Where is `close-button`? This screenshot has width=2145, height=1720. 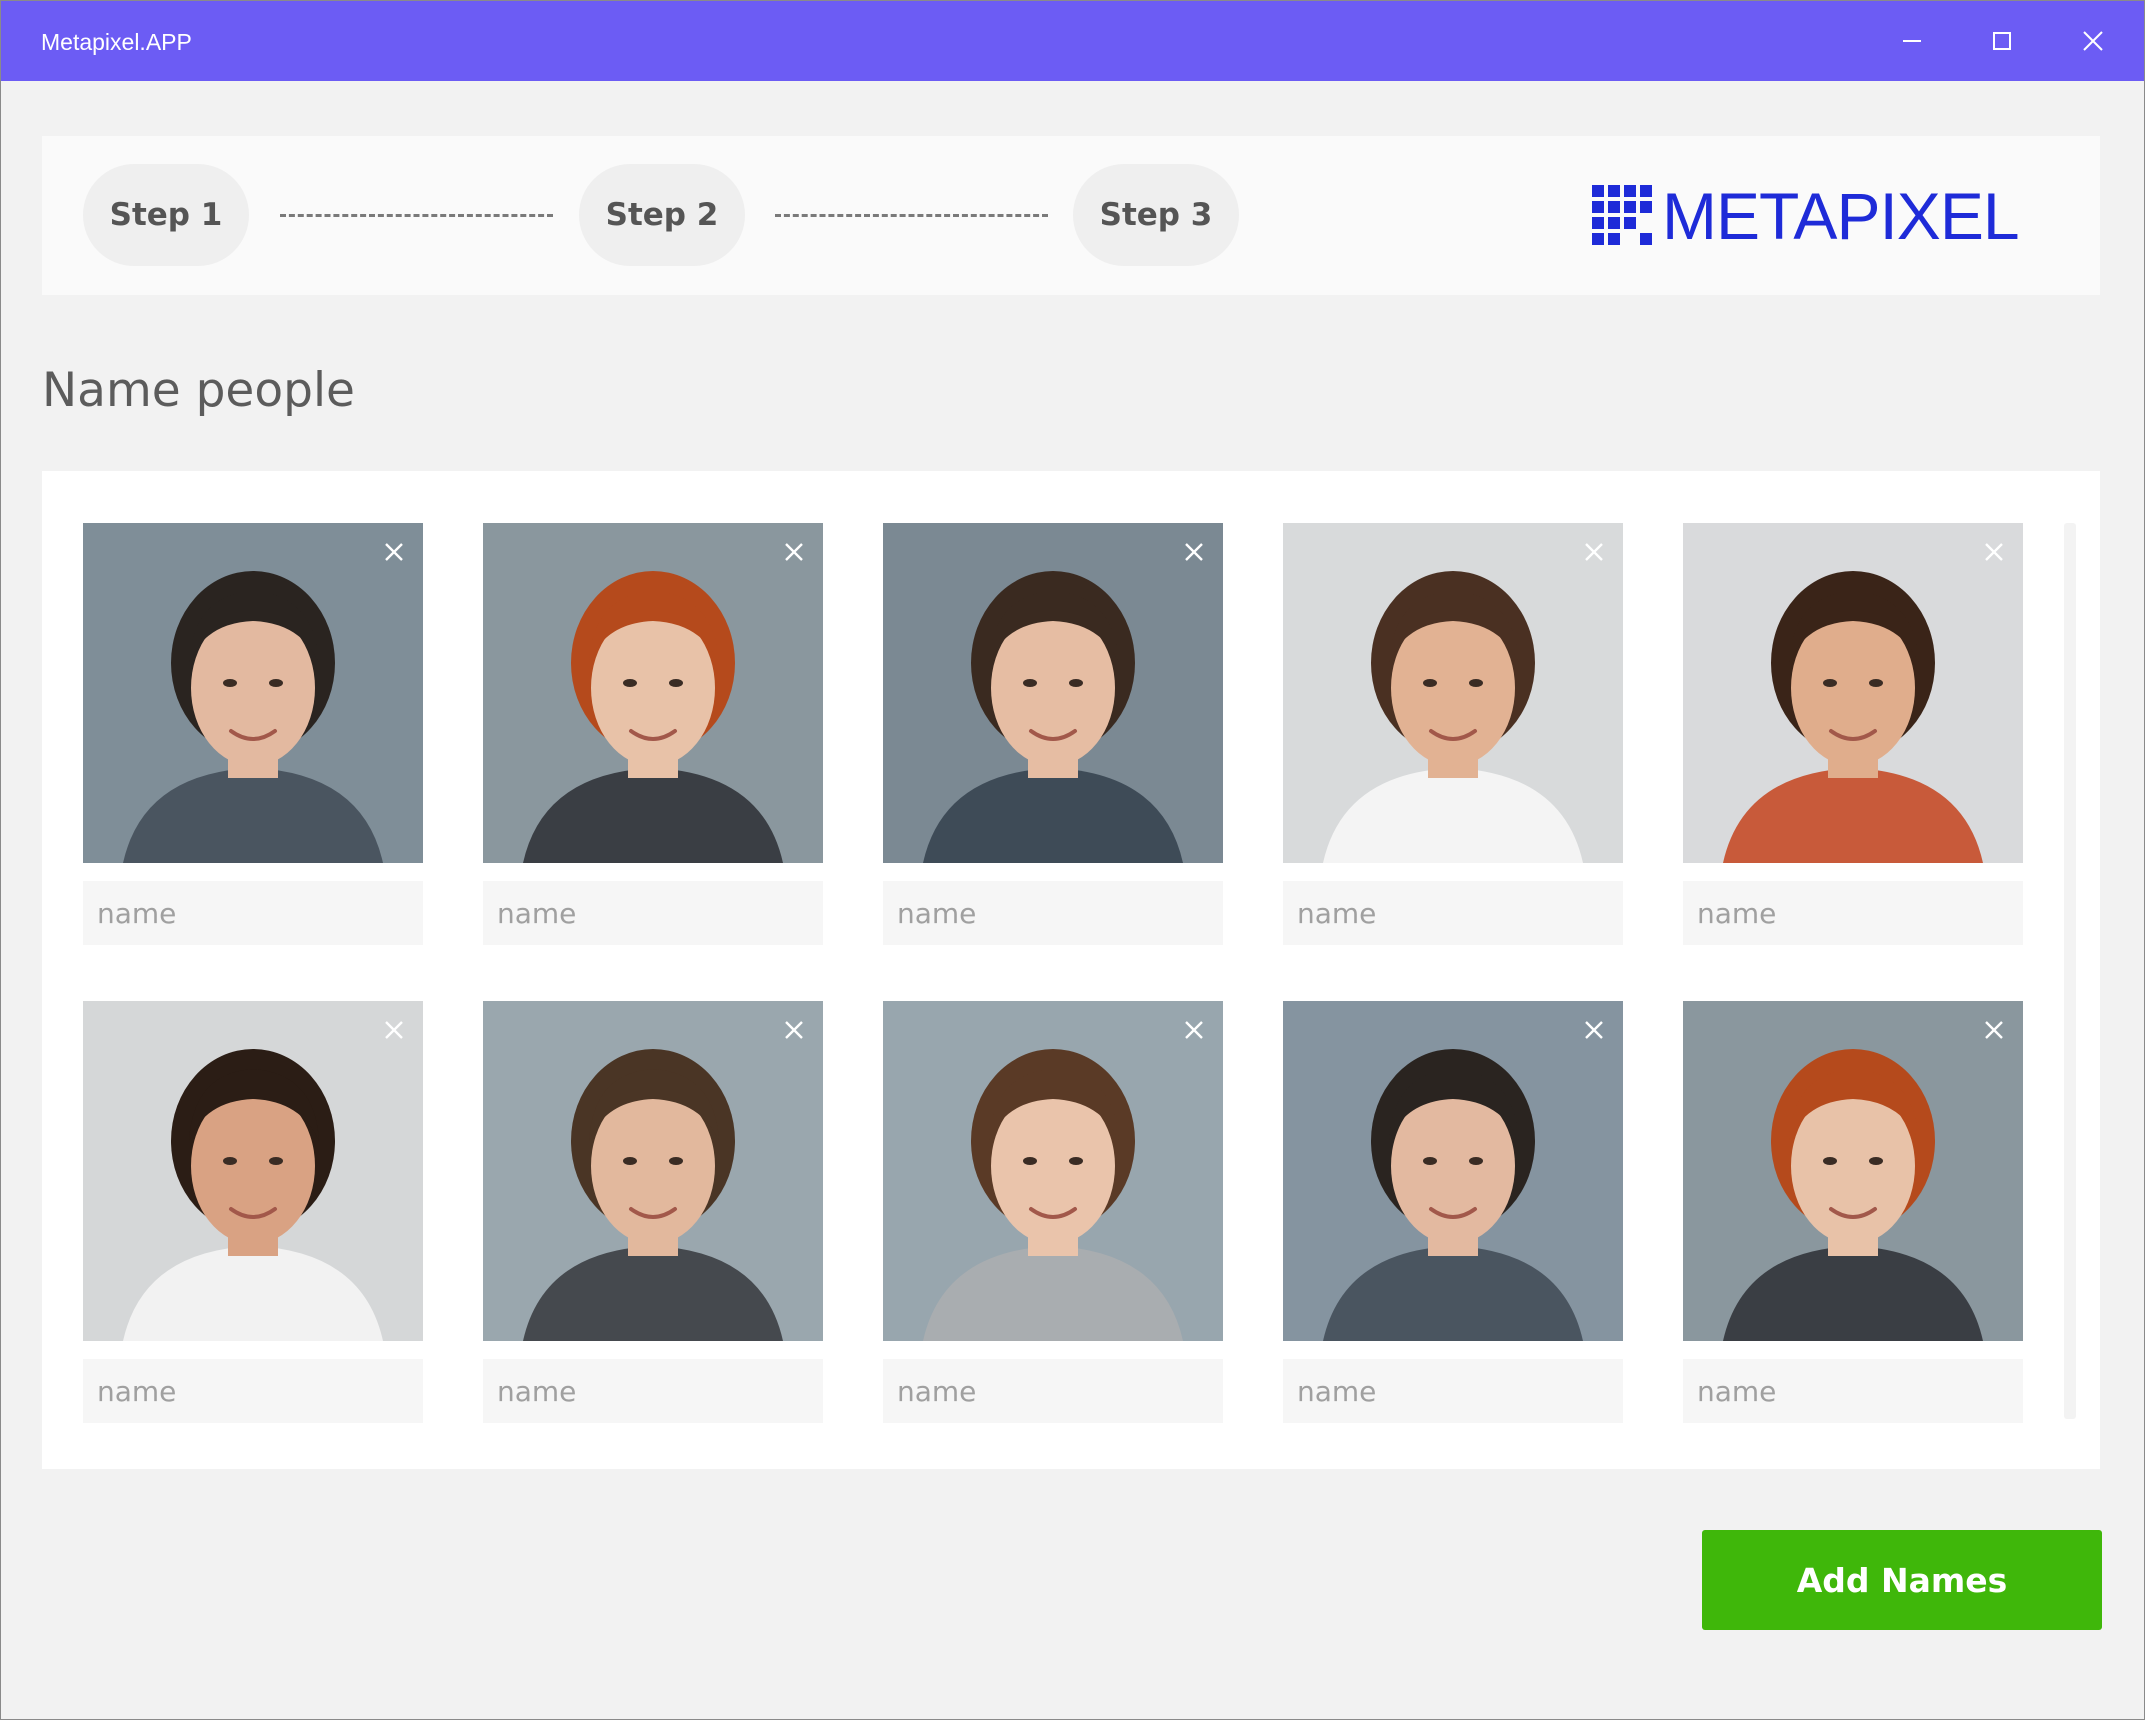
close-button is located at coordinates (2093, 41).